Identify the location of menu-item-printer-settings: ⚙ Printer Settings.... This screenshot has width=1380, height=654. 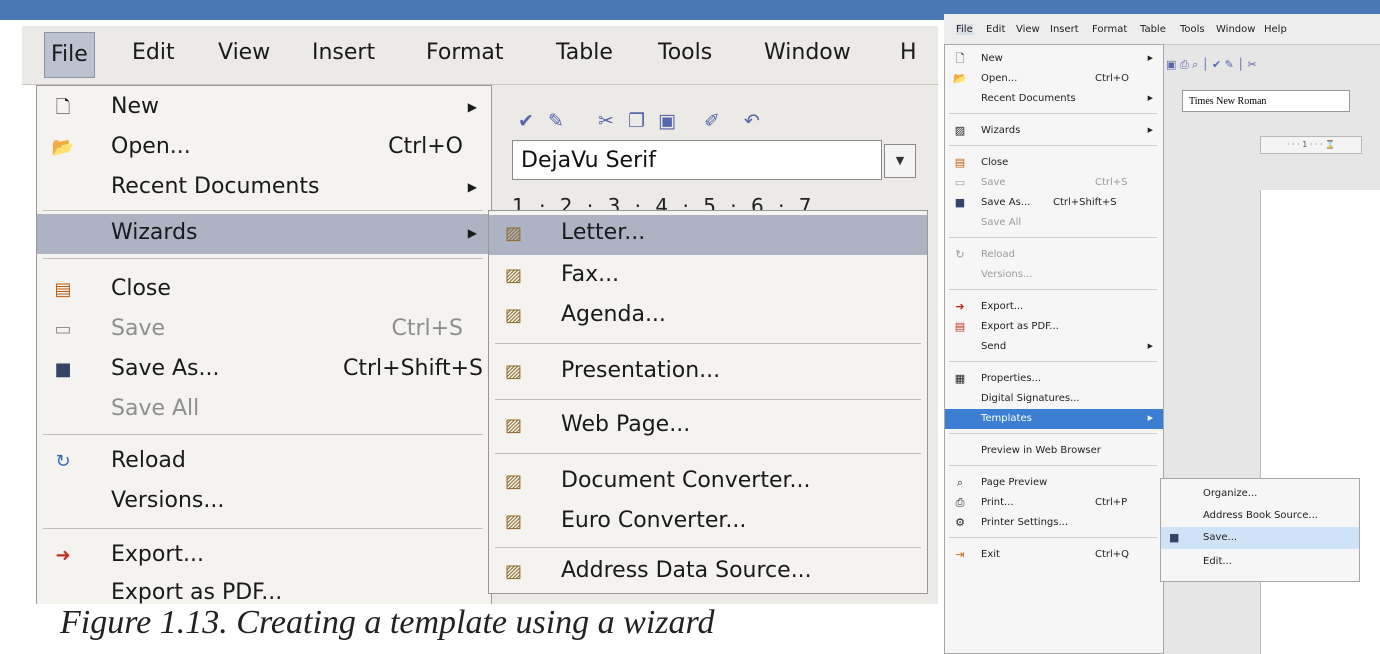
(1054, 523).